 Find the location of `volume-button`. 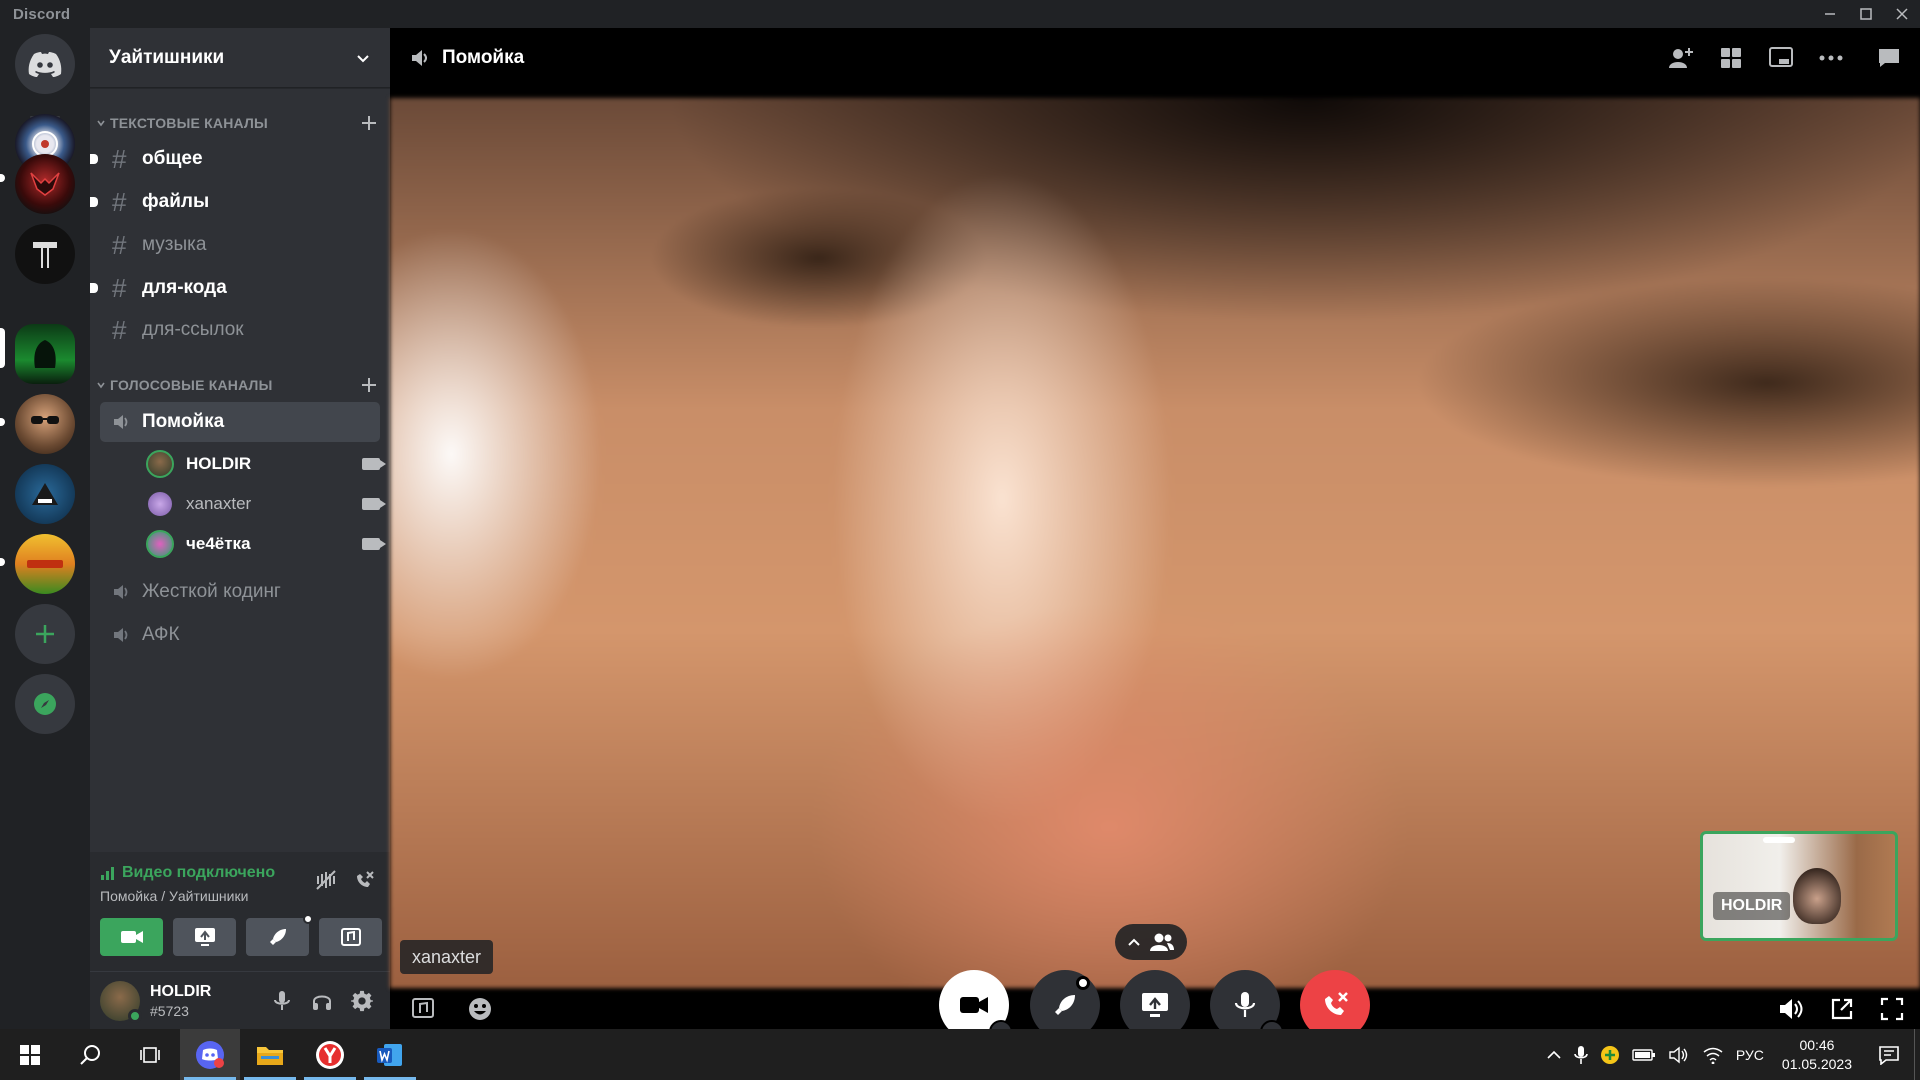

volume-button is located at coordinates (1792, 1009).